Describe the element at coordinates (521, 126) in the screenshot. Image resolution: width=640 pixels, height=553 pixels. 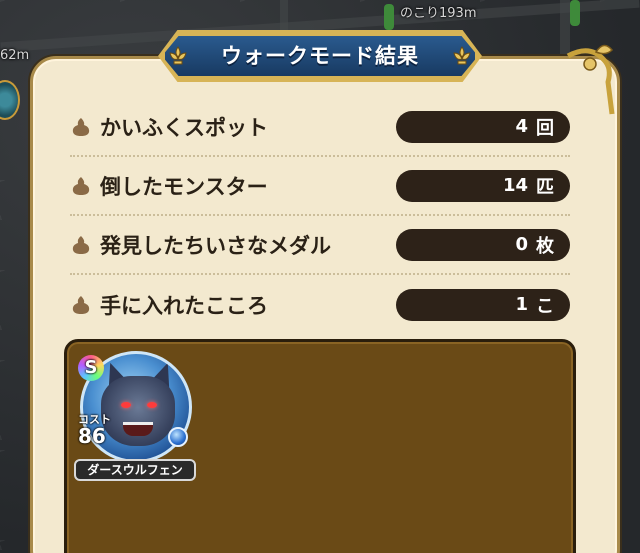
I see `result-value: 4` at that location.